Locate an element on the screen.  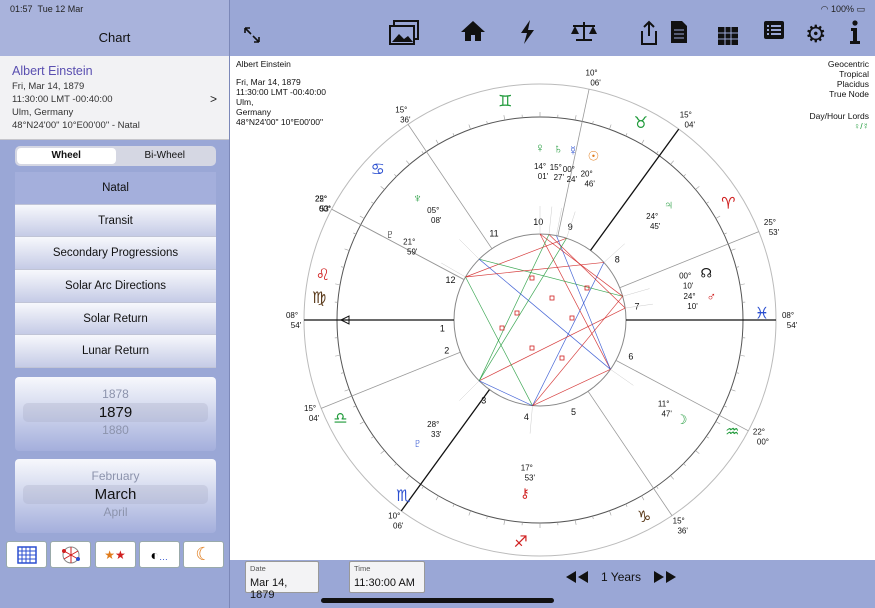
aspect-pattern-icon is located at coordinates (70, 554).